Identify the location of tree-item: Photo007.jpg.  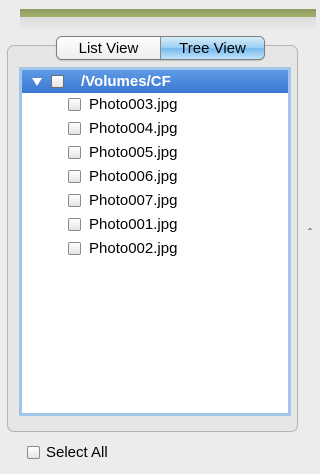
(122, 200).